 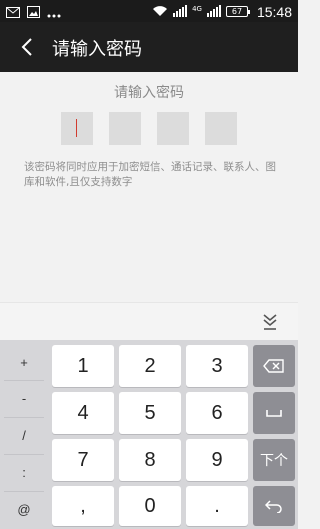 I want to click on more-notifications-icon, so click(x=54, y=12).